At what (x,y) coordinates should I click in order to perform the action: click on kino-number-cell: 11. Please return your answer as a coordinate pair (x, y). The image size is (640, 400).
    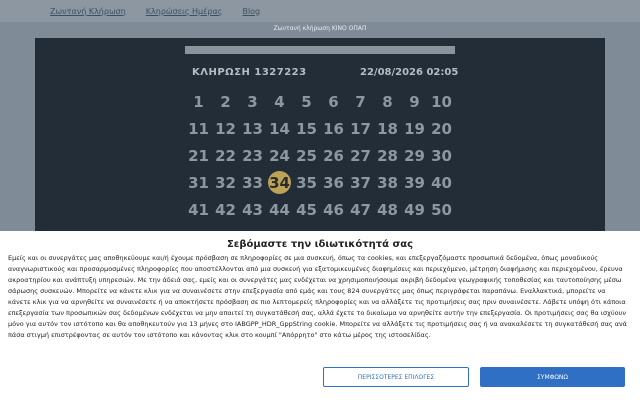
    Looking at the image, I should click on (198, 128).